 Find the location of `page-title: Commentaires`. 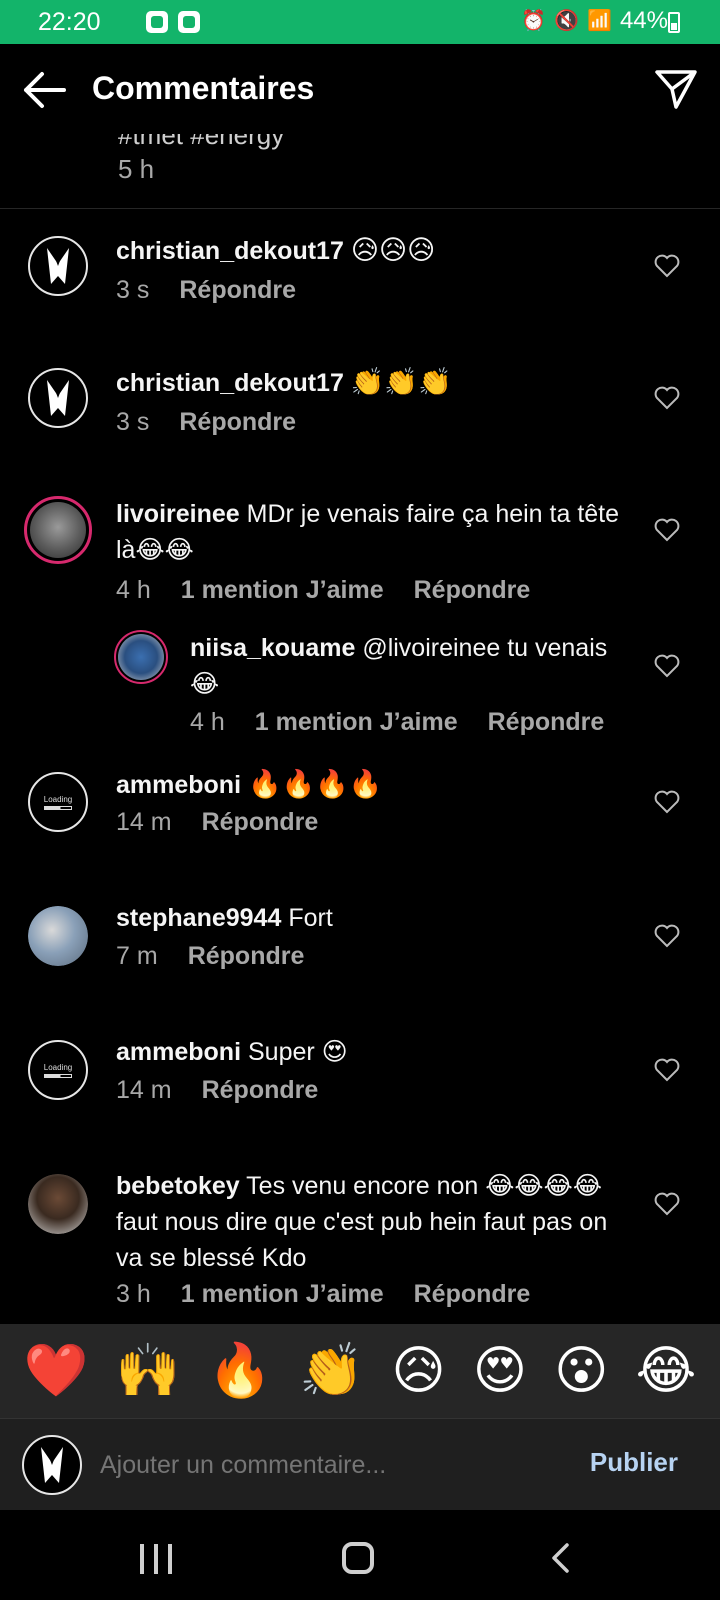

page-title: Commentaires is located at coordinates (203, 88).